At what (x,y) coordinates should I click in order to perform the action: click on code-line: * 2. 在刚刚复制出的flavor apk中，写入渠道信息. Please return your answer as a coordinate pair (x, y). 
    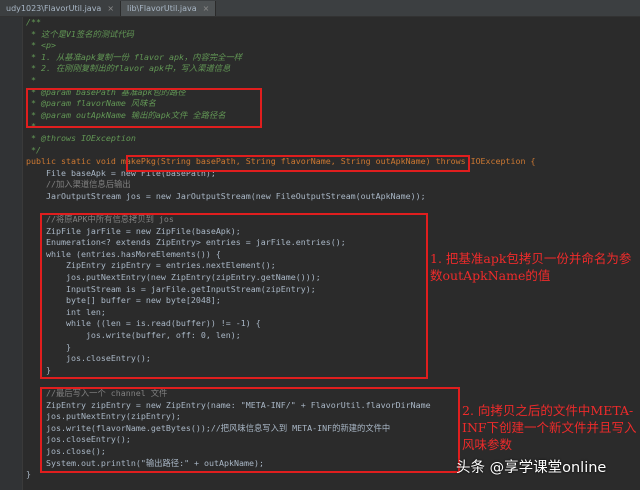
    Looking at the image, I should click on (128, 68).